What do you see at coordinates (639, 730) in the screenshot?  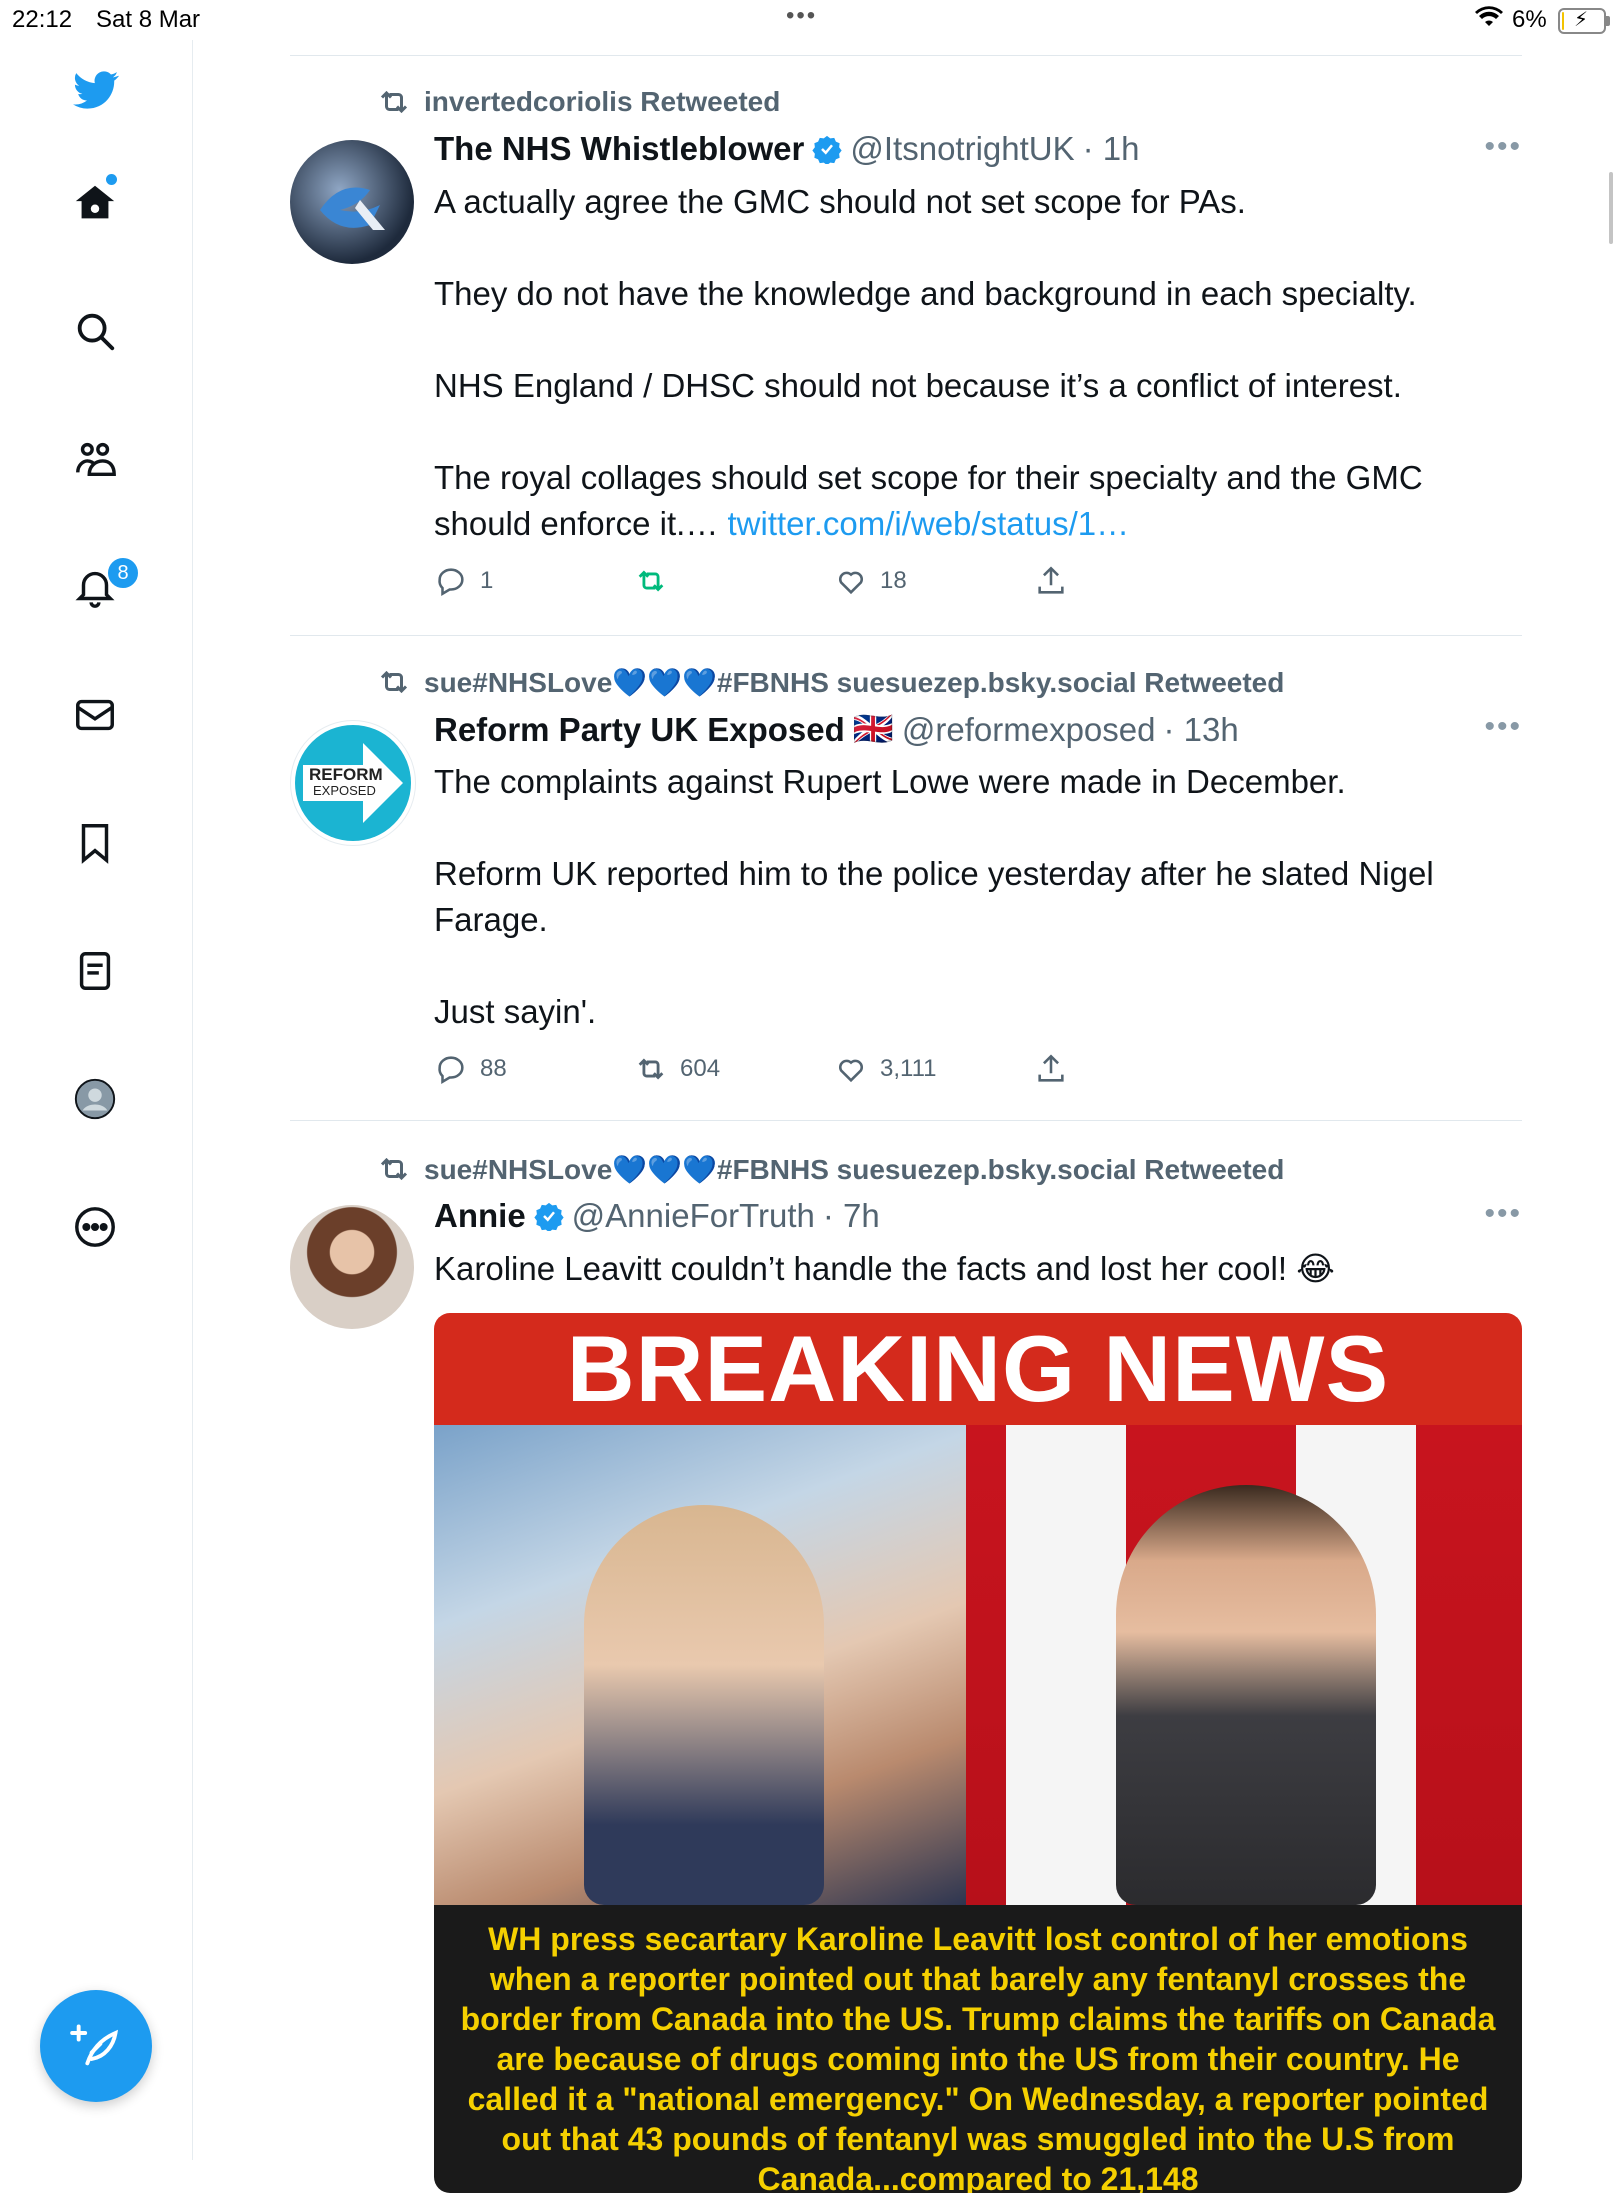 I see `display-name: Reform Party UK Exposed` at bounding box center [639, 730].